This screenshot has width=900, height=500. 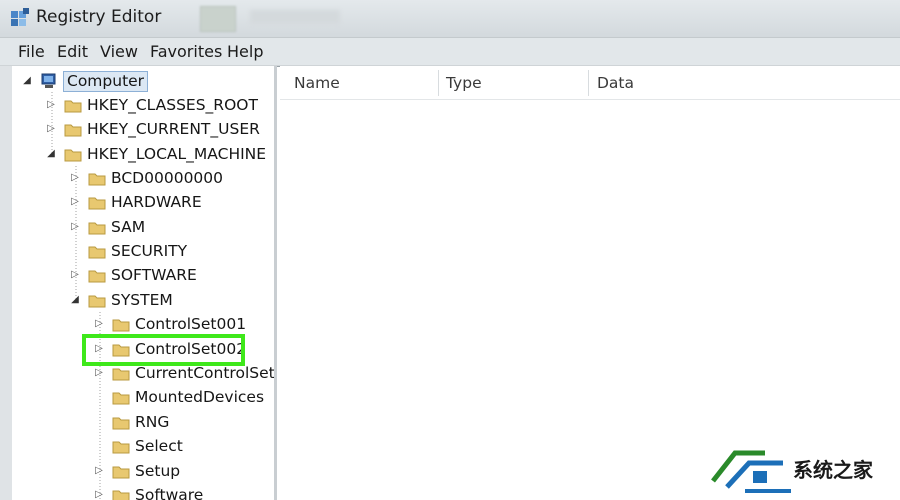 I want to click on tree-node-setup: ▷ Setup, so click(x=137, y=471).